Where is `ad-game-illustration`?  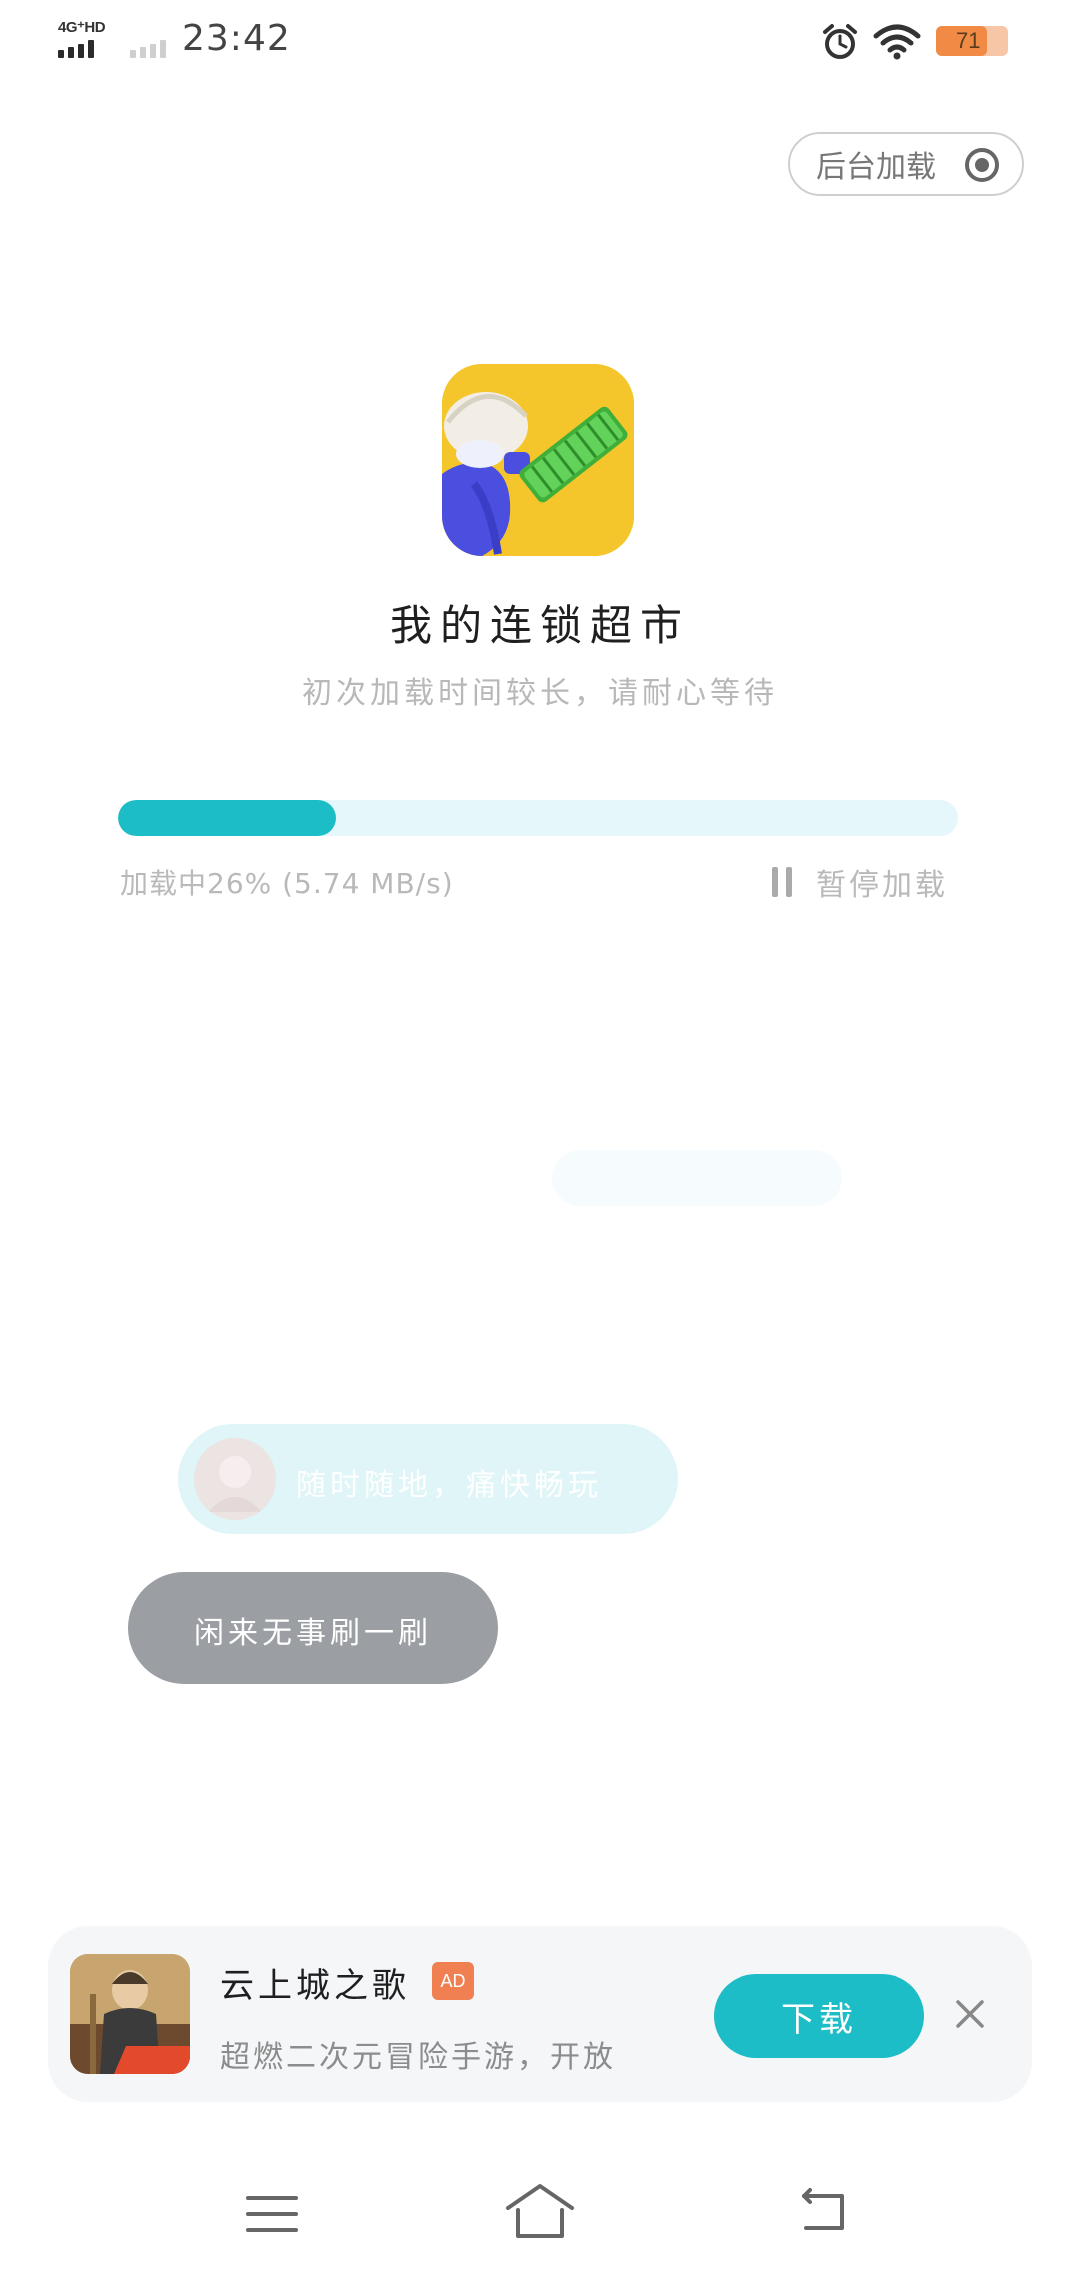
ad-game-illustration is located at coordinates (130, 2014).